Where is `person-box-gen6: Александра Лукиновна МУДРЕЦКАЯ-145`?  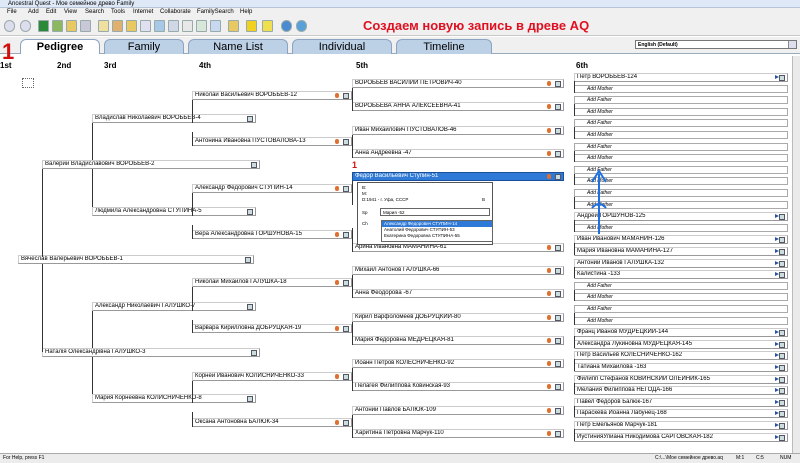 person-box-gen6: Александра Лукиновна МУДРЕЦКАЯ-145 is located at coordinates (681, 344).